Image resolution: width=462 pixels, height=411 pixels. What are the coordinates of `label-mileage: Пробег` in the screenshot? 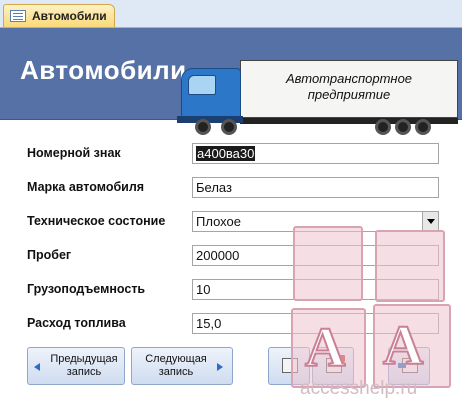 It's located at (49, 255).